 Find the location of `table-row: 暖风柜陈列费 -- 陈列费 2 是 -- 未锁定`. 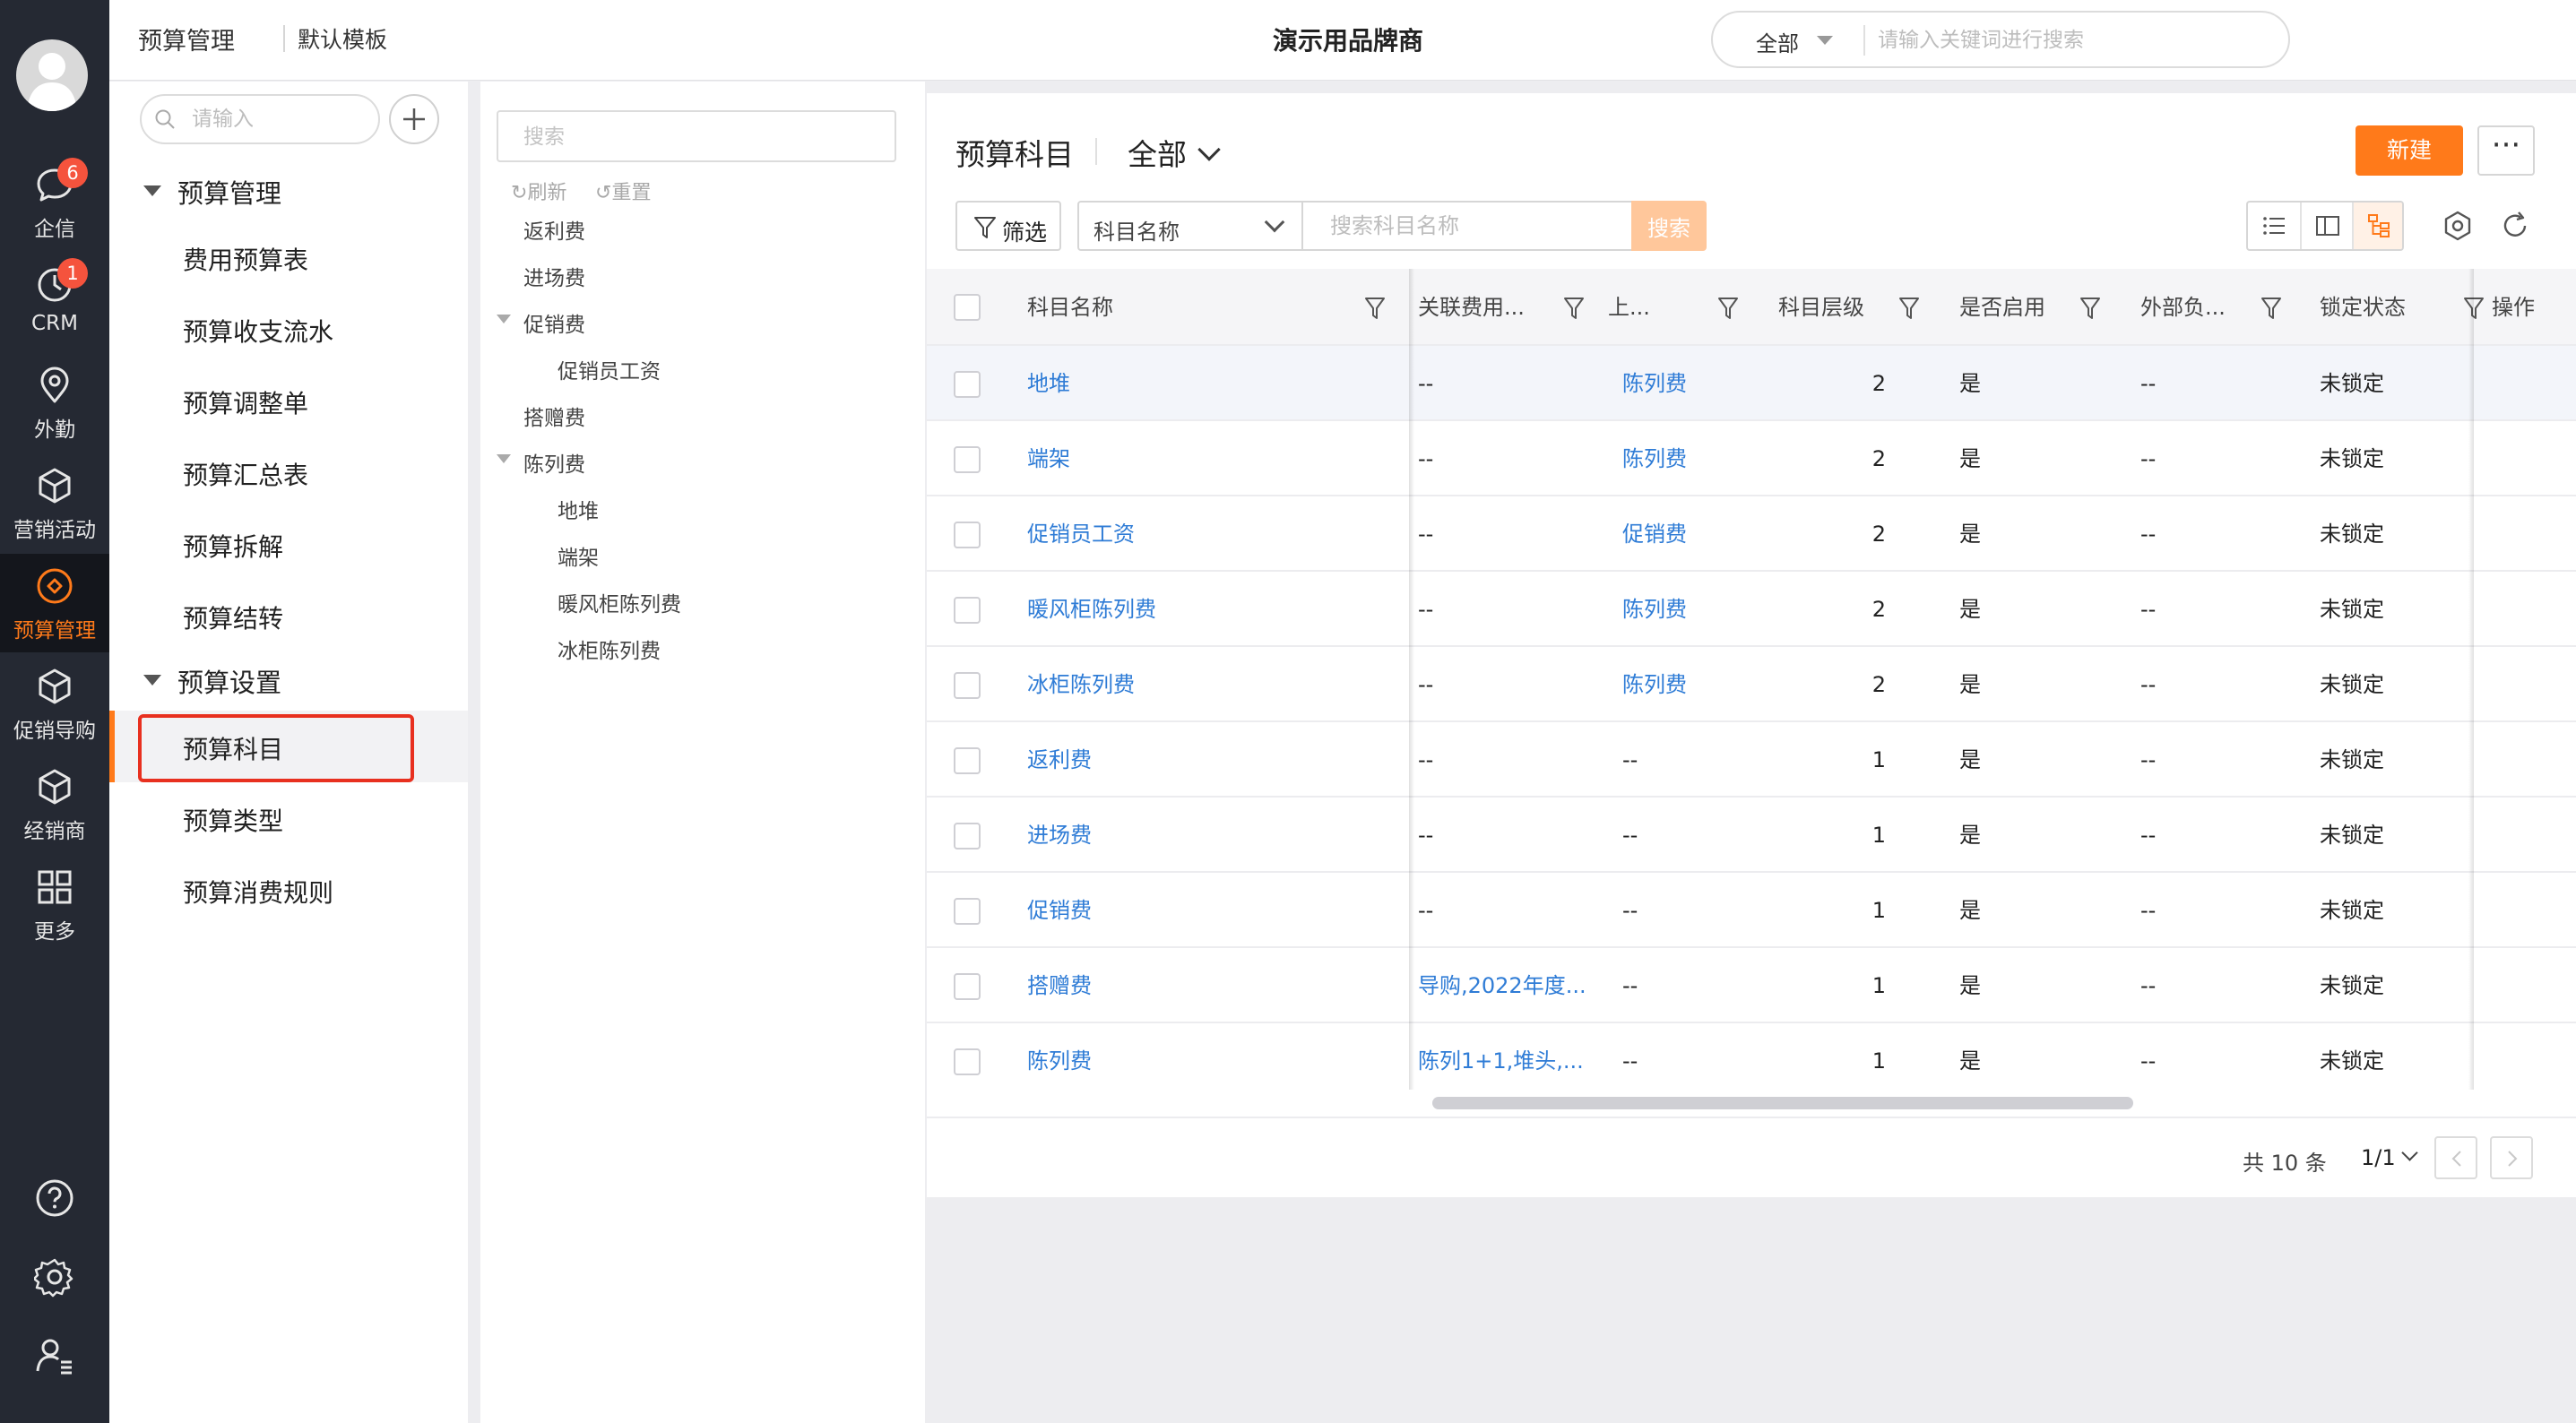

table-row: 暖风柜陈列费 -- 陈列费 2 是 -- 未锁定 is located at coordinates (1751, 610).